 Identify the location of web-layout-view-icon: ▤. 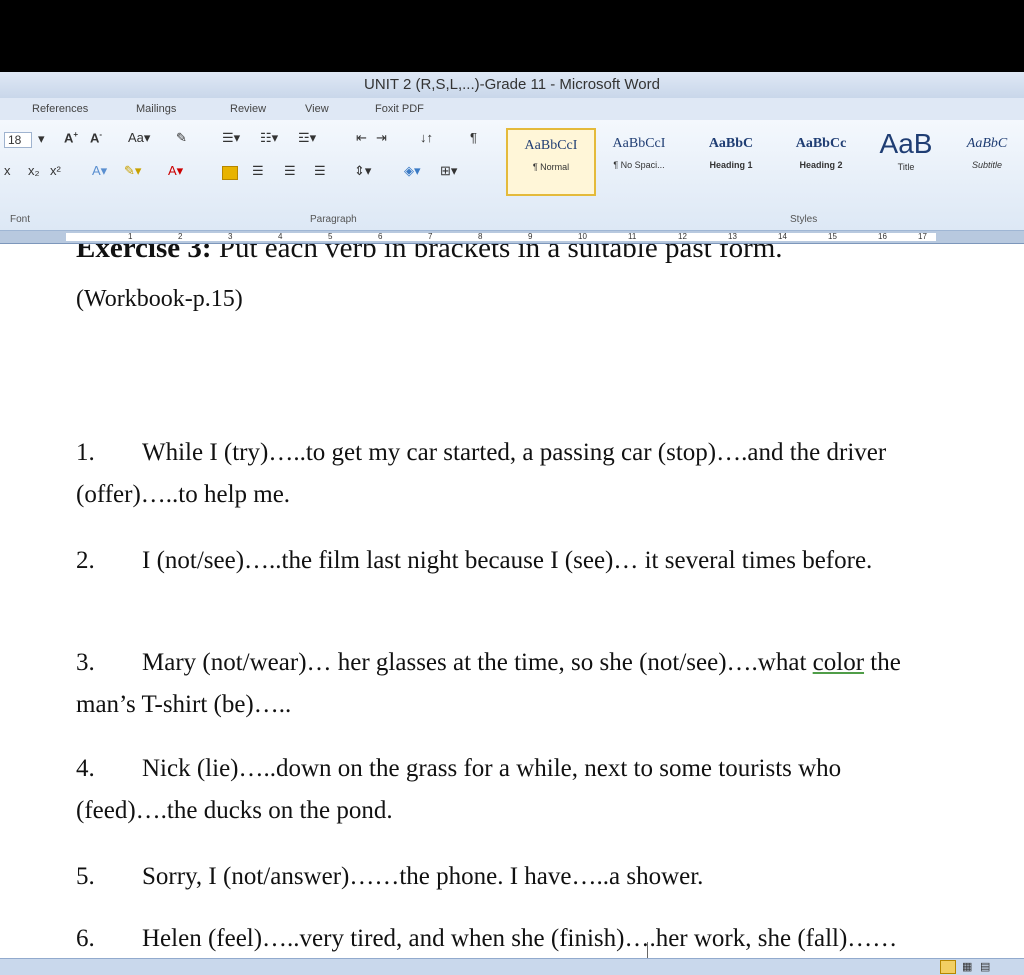
(985, 966).